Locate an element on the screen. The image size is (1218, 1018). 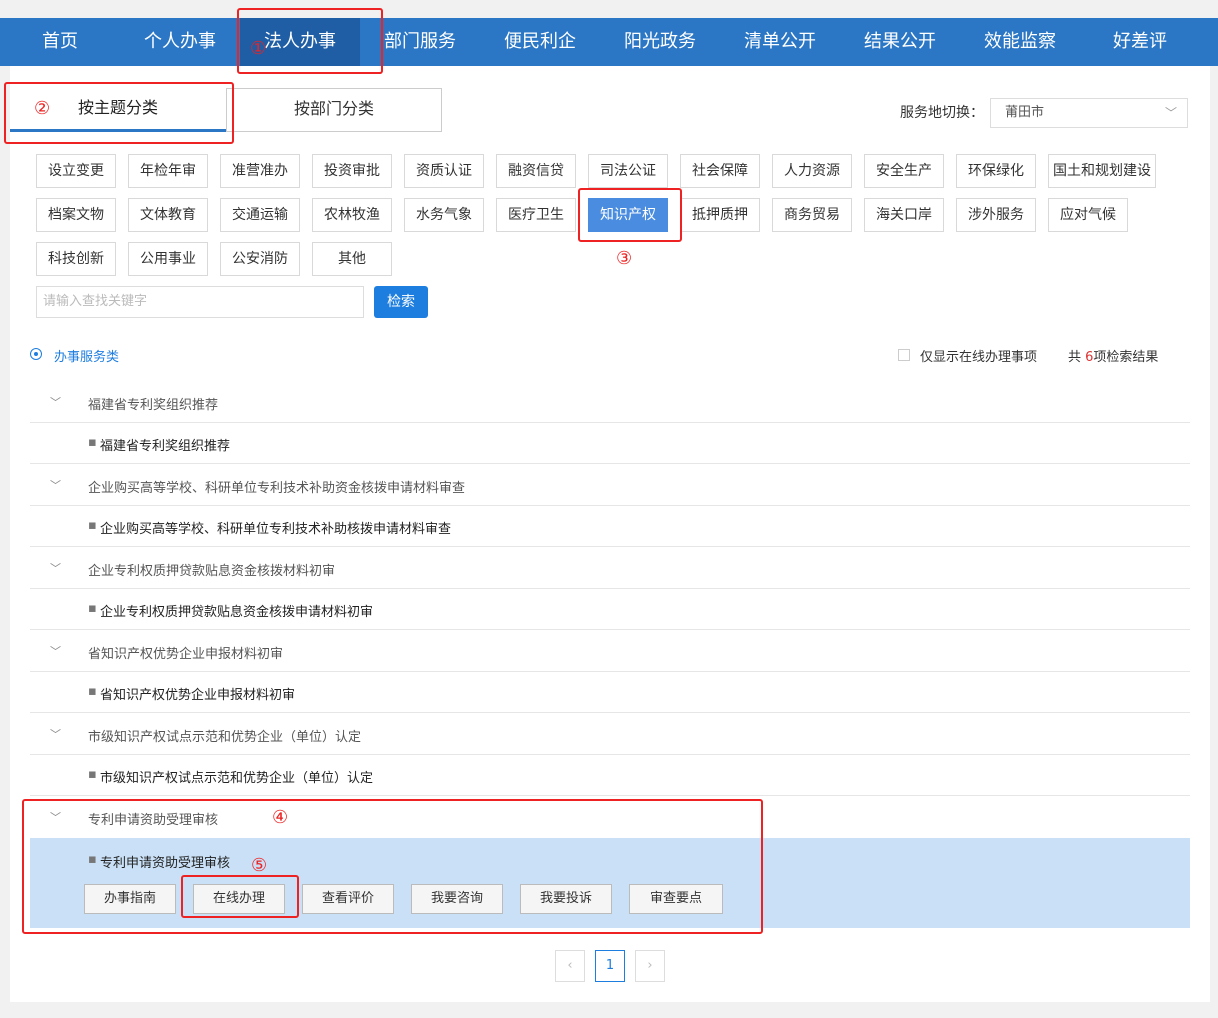
category-button: 人力资源 is located at coordinates (812, 171).